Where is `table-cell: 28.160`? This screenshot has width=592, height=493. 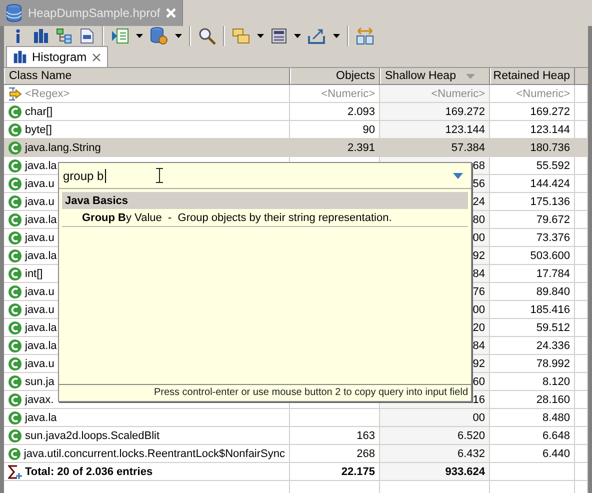 table-cell: 28.160 is located at coordinates (553, 400).